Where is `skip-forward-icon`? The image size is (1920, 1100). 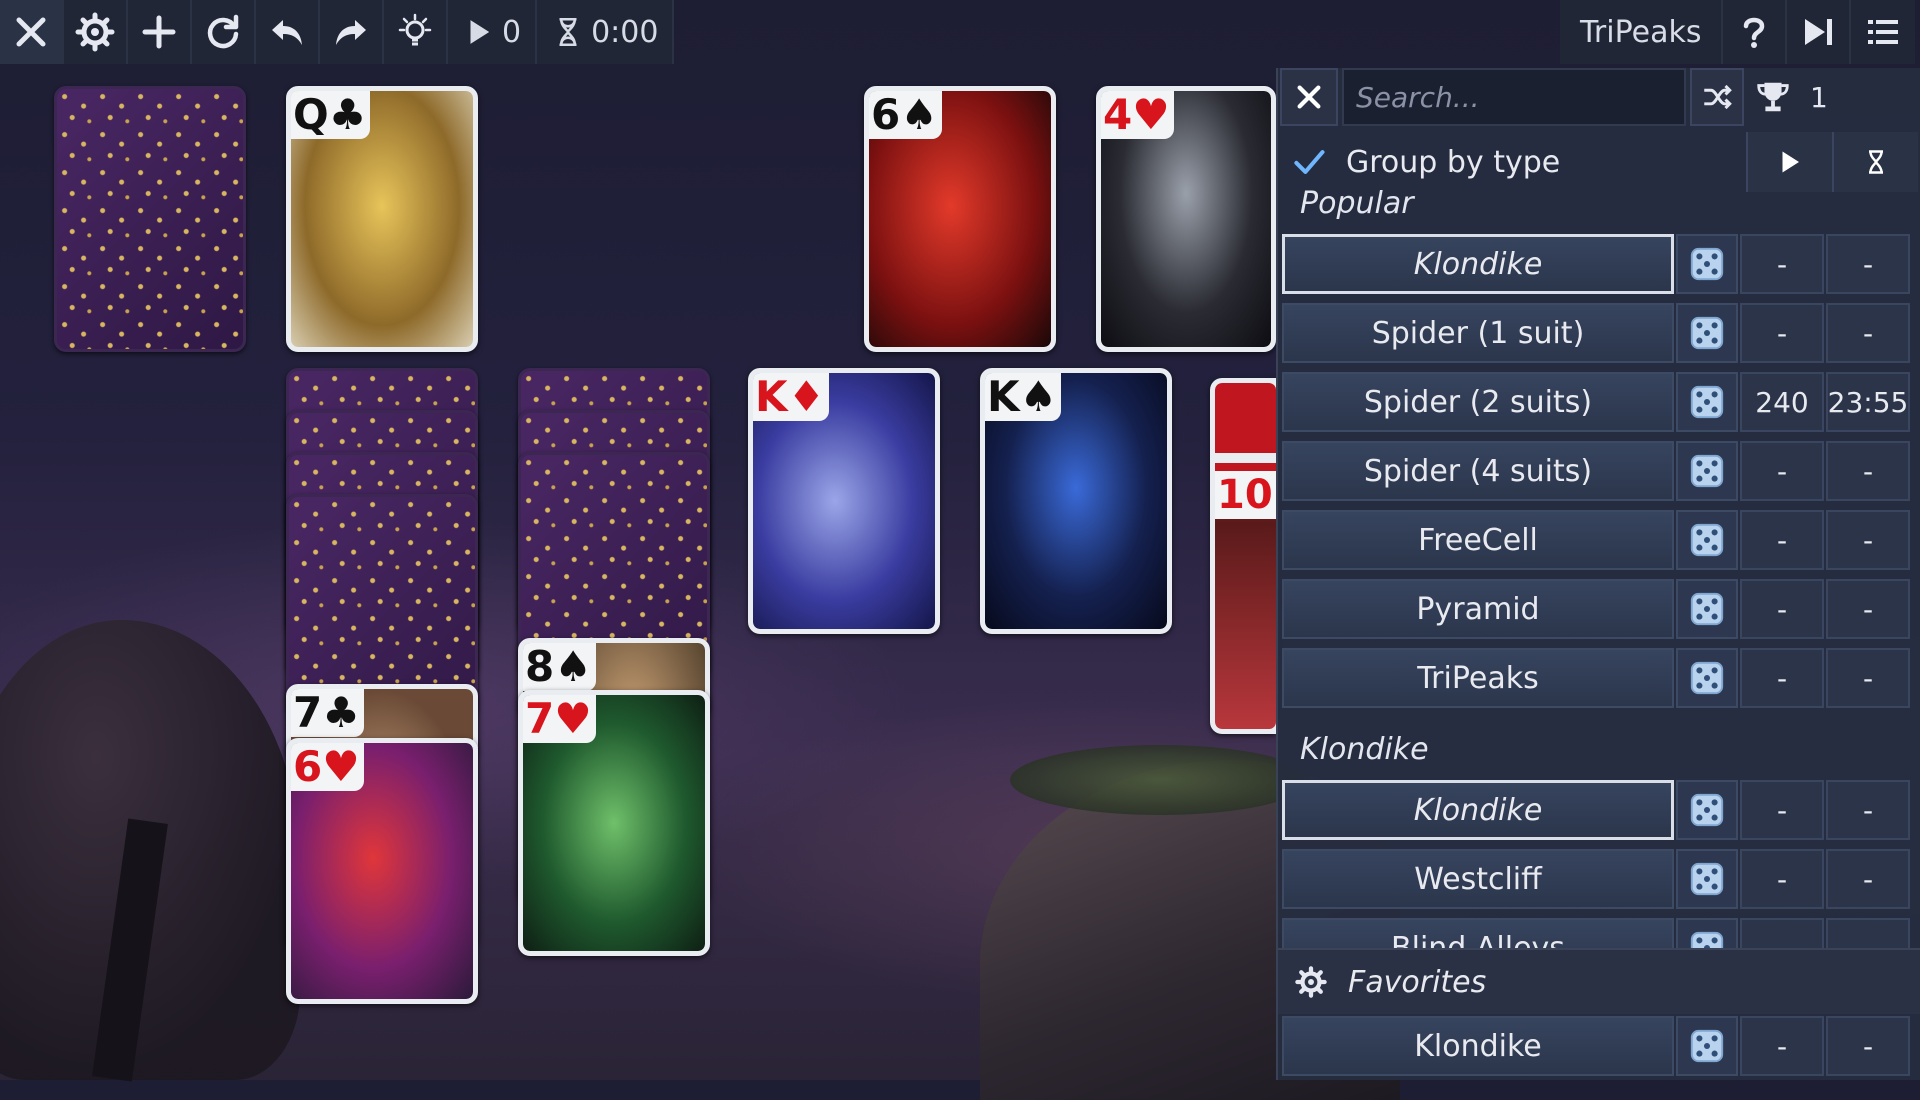 skip-forward-icon is located at coordinates (1819, 32).